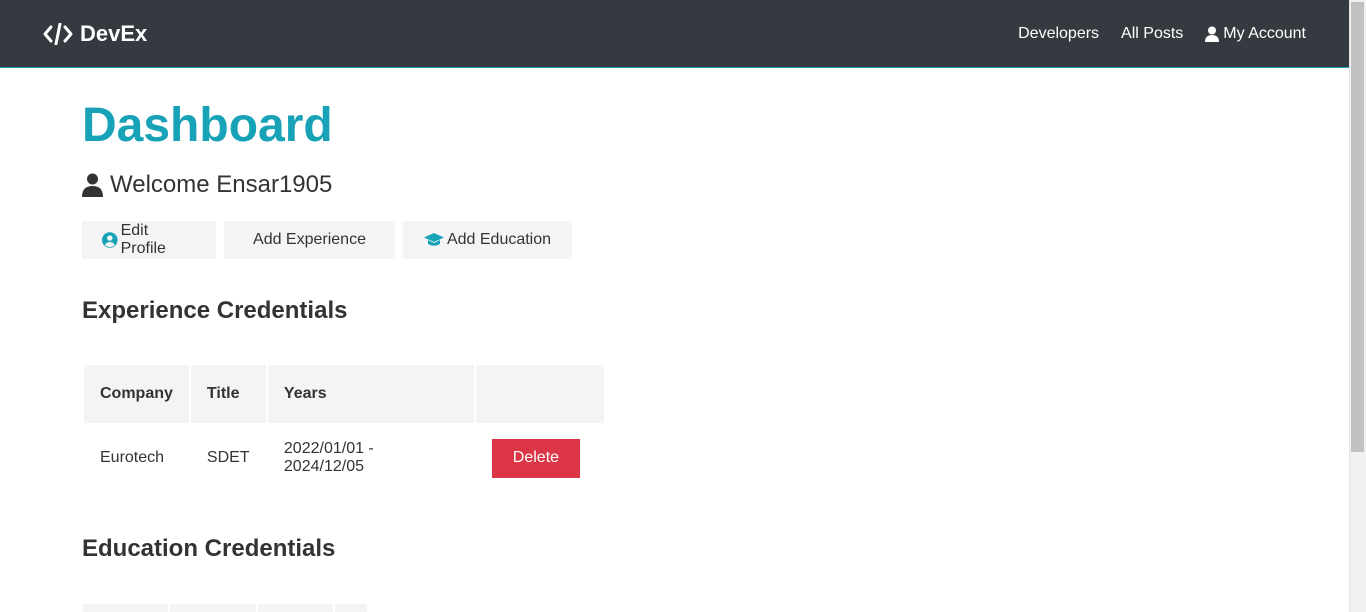 This screenshot has width=1366, height=612. Describe the element at coordinates (114, 33) in the screenshot. I see `brand-name: DevEx` at that location.